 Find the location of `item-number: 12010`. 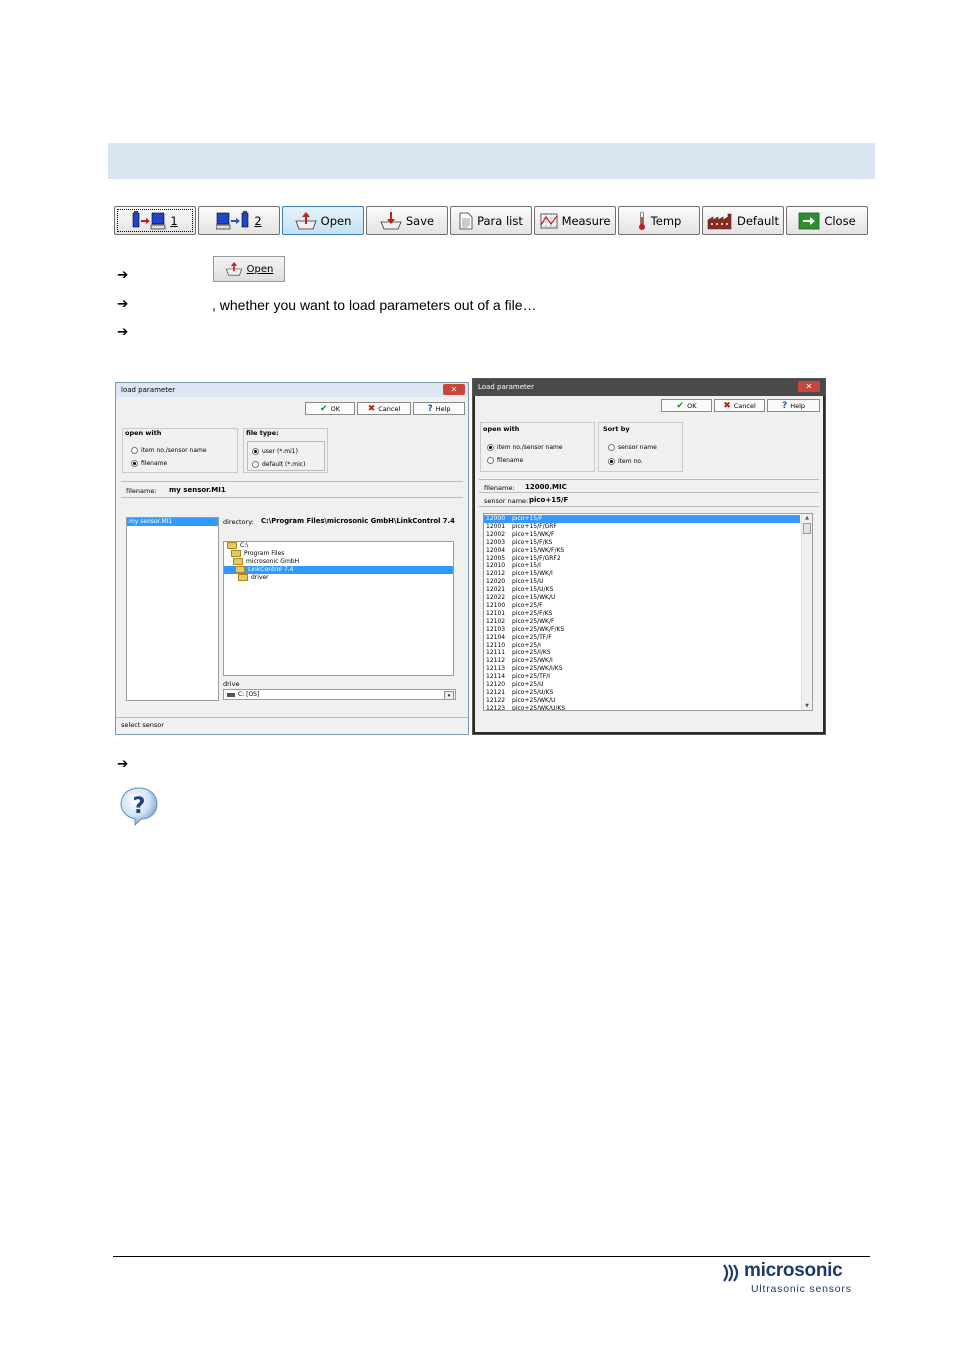

item-number: 12010 is located at coordinates (496, 566).